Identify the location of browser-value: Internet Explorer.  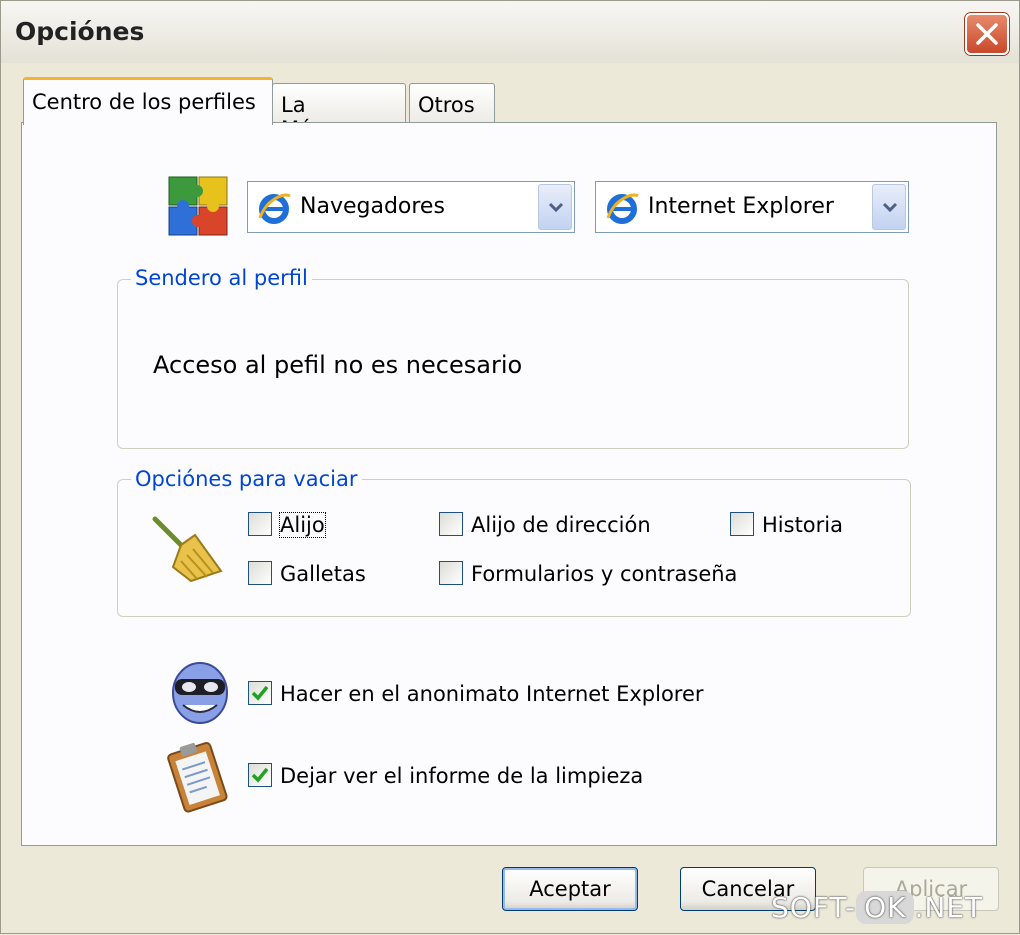
(741, 206).